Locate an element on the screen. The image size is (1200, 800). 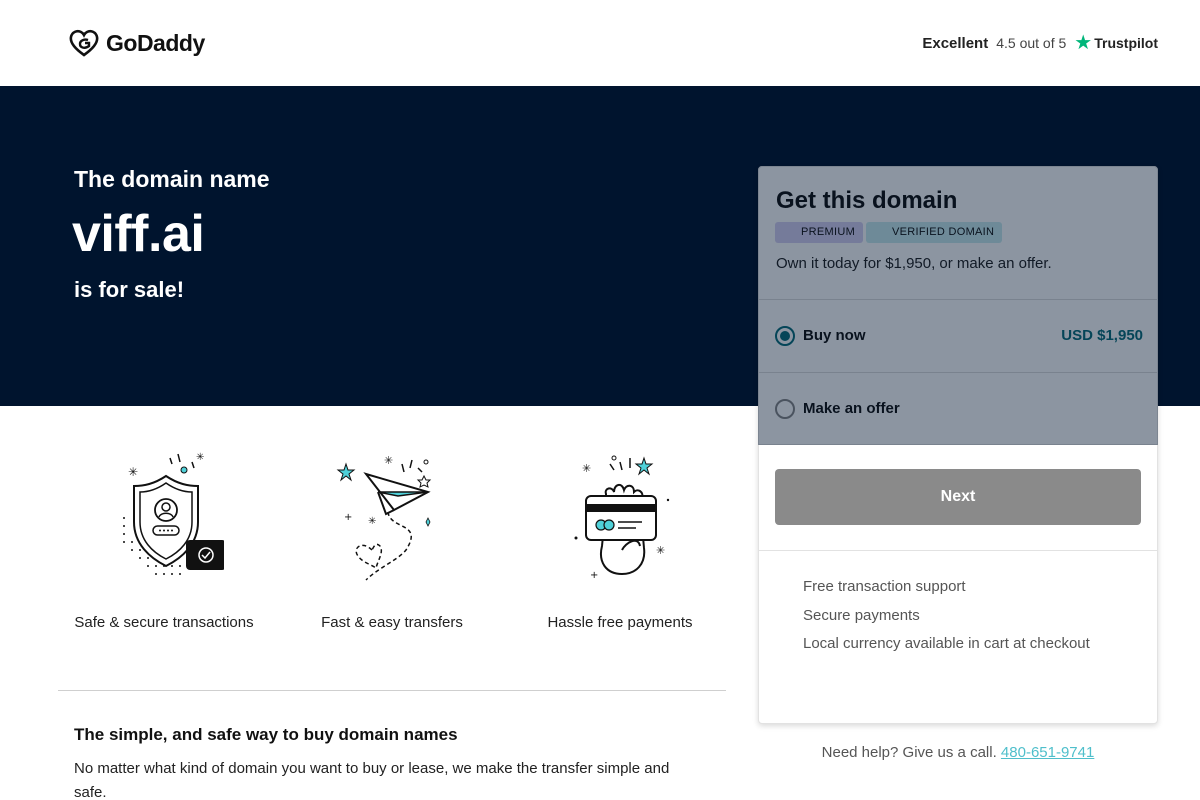
trustpilot-brand: ★ Trustpilot is located at coordinates (1116, 43).